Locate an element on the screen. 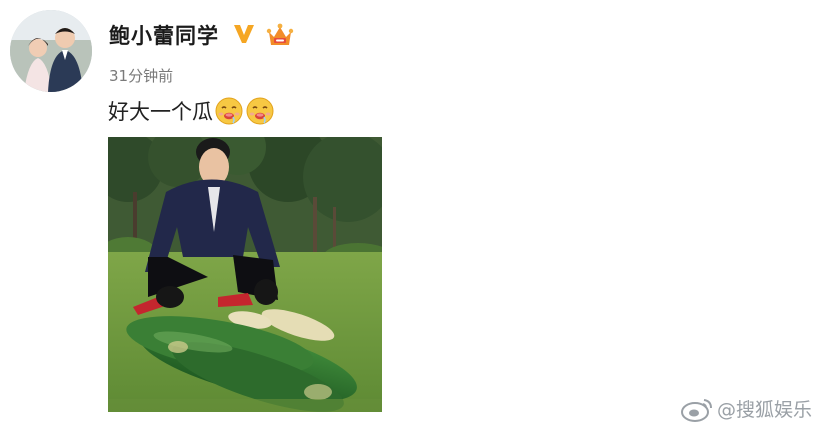 The height and width of the screenshot is (432, 833). weibo-logo-icon is located at coordinates (696, 410).